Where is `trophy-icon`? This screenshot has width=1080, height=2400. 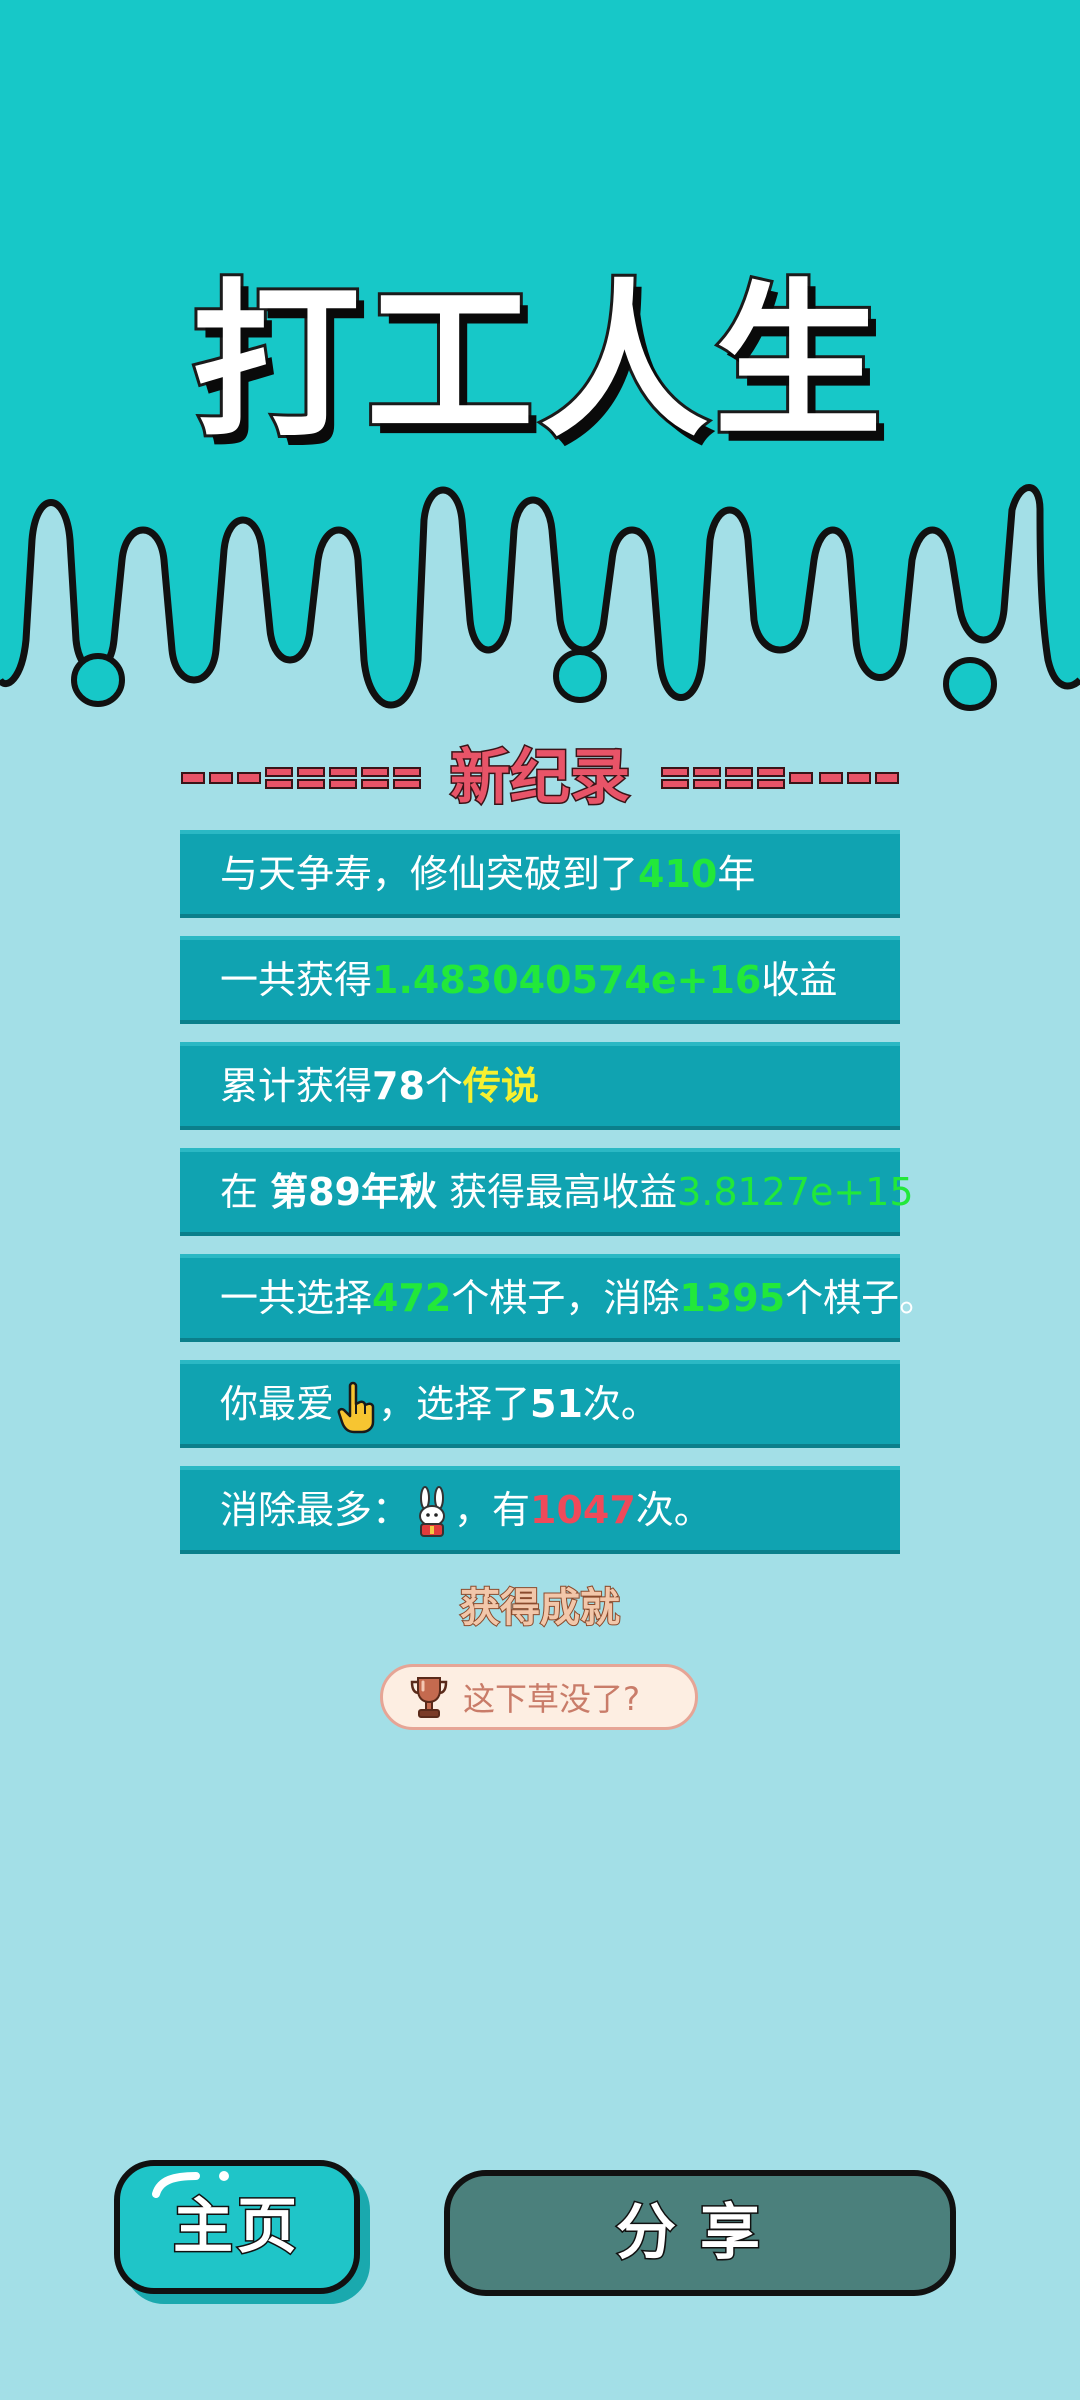
trophy-icon is located at coordinates (429, 1697).